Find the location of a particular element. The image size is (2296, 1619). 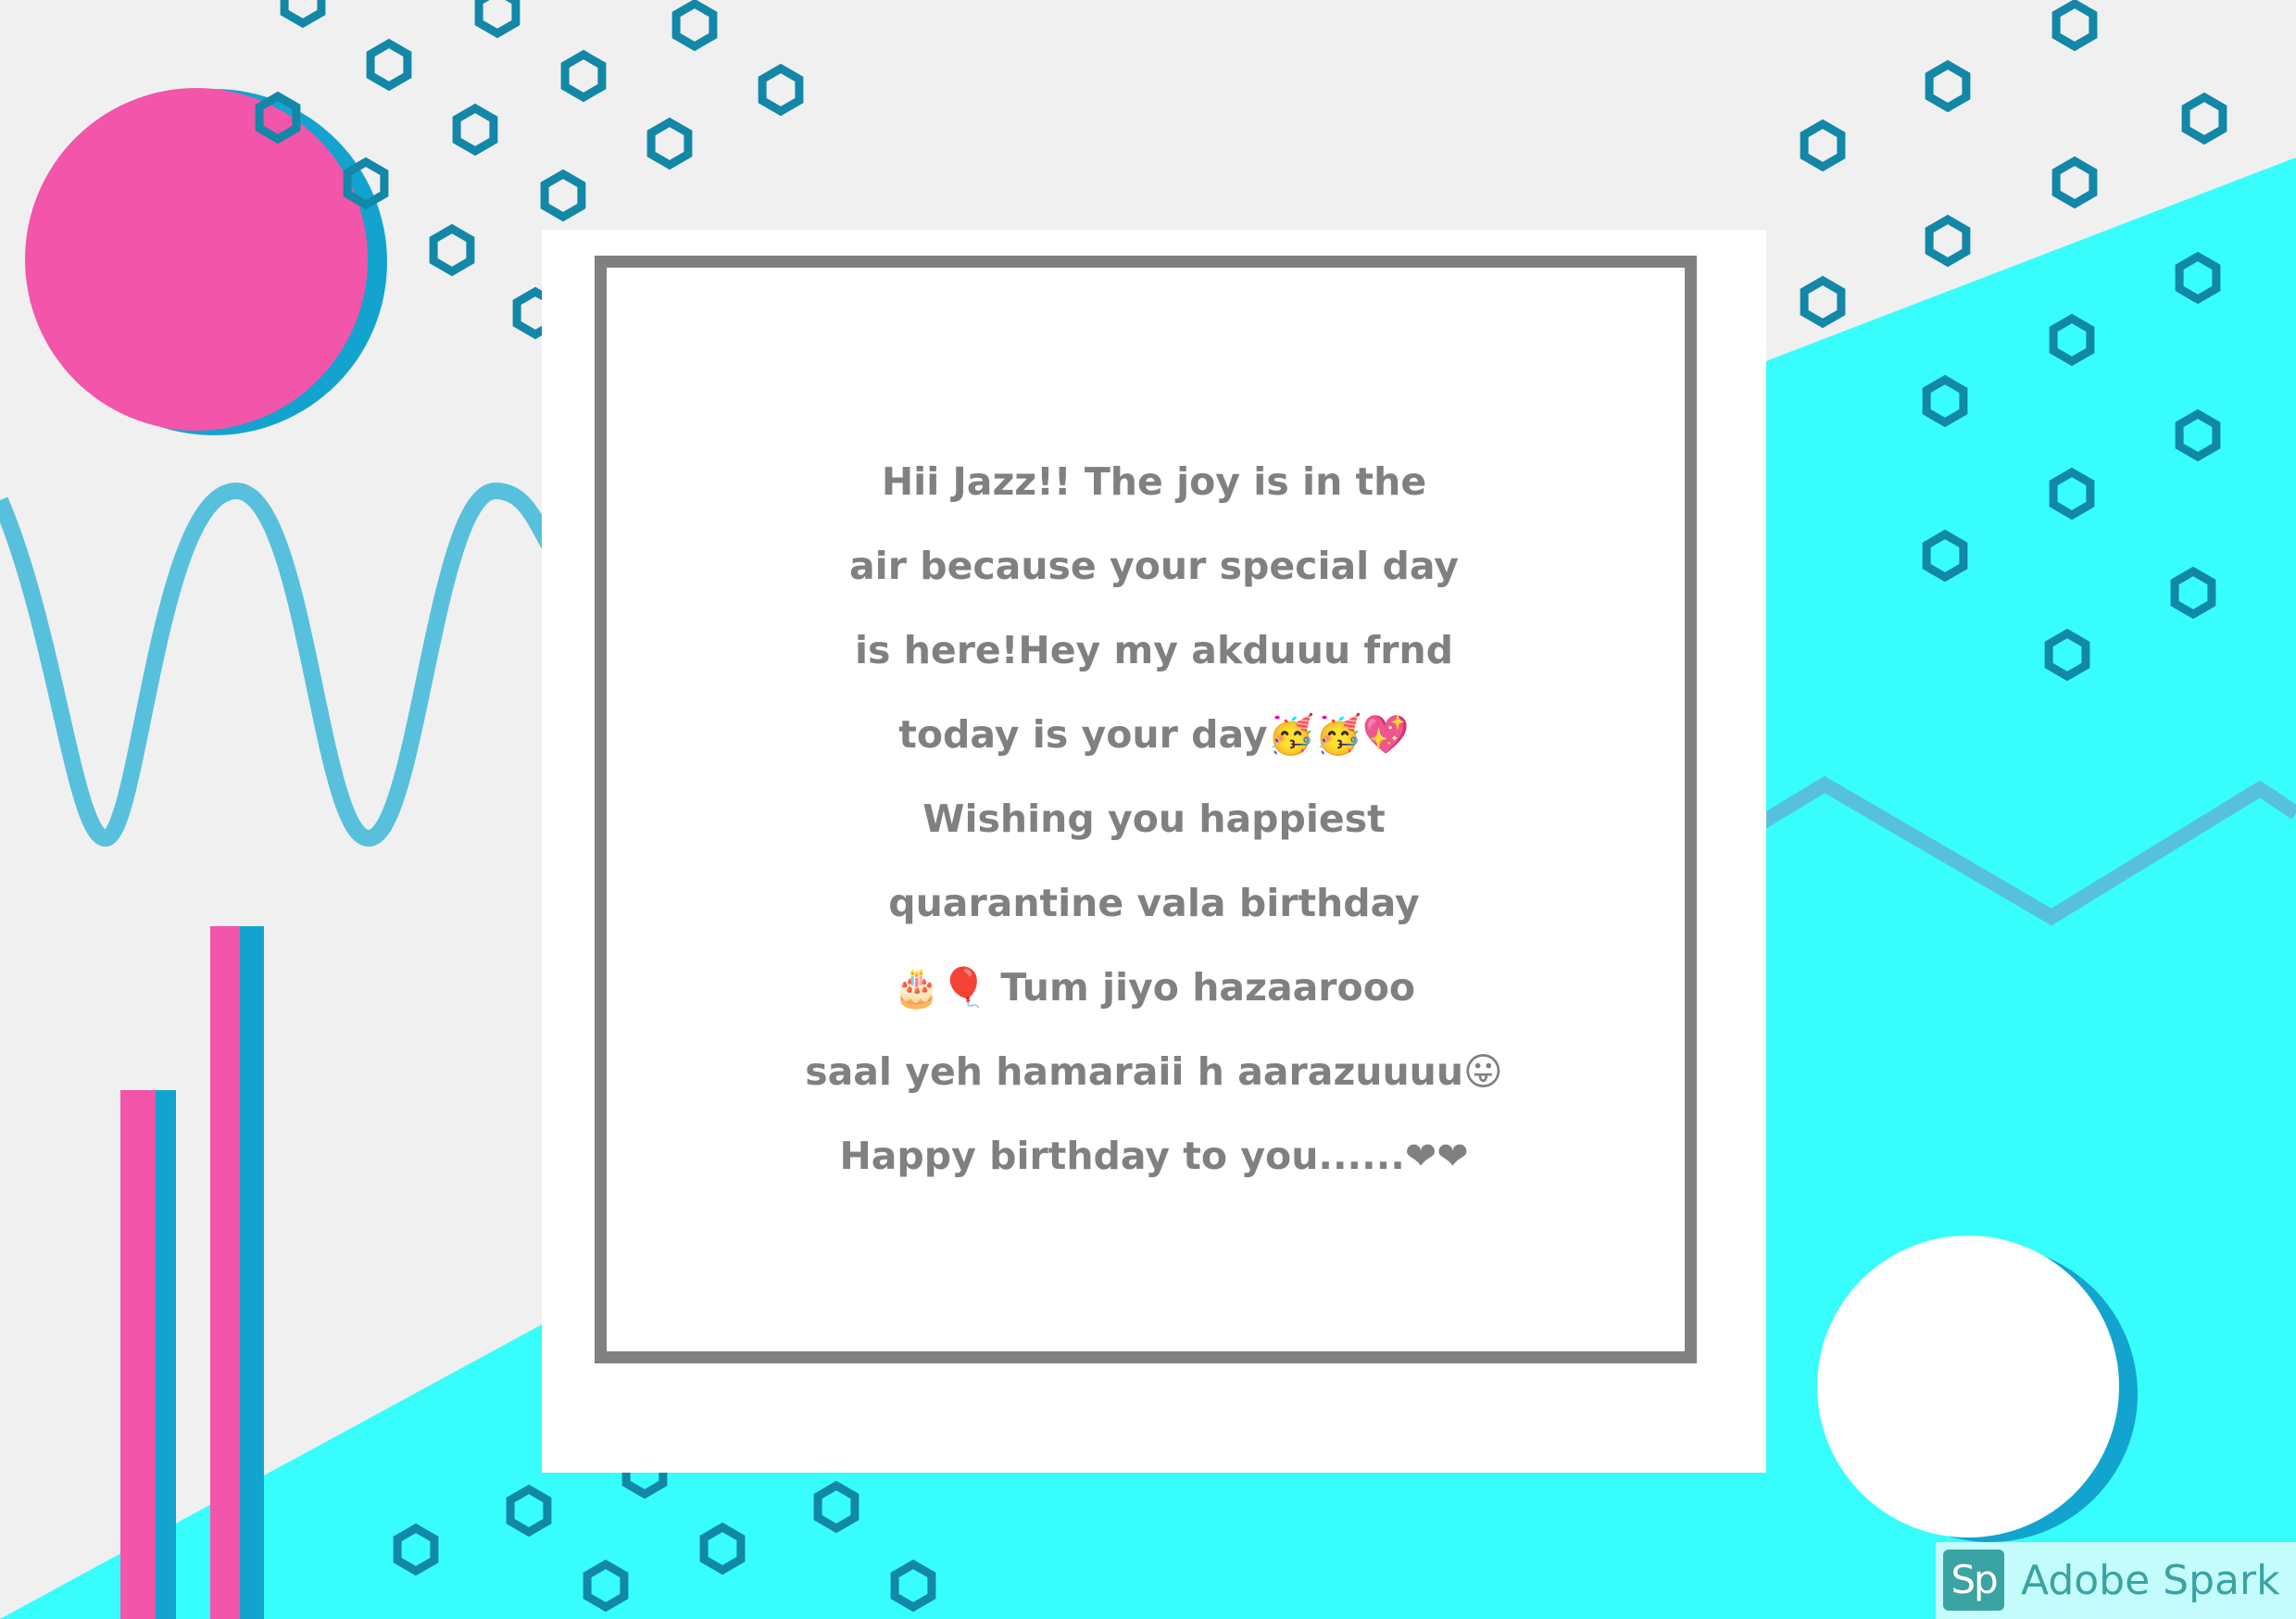

message-line: quarantine vala birthday is located at coordinates (1154, 903).